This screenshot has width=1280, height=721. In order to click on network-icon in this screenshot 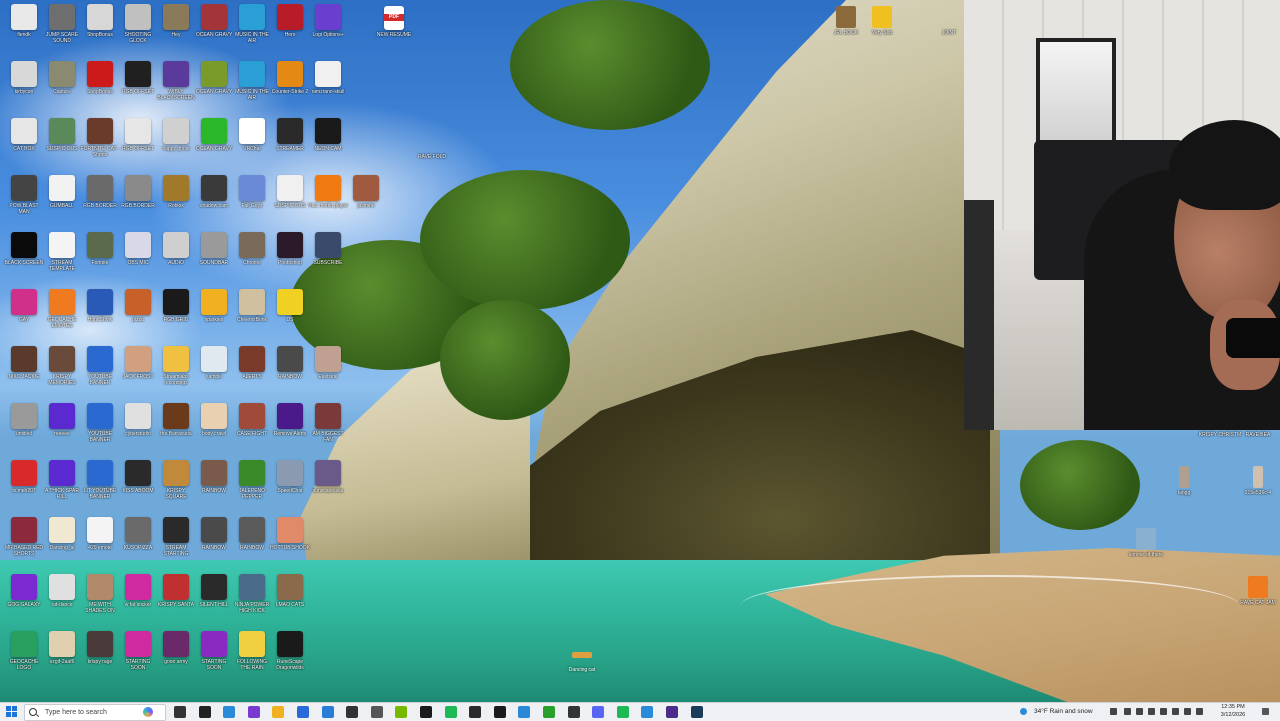, I will do `click(1163, 711)`.